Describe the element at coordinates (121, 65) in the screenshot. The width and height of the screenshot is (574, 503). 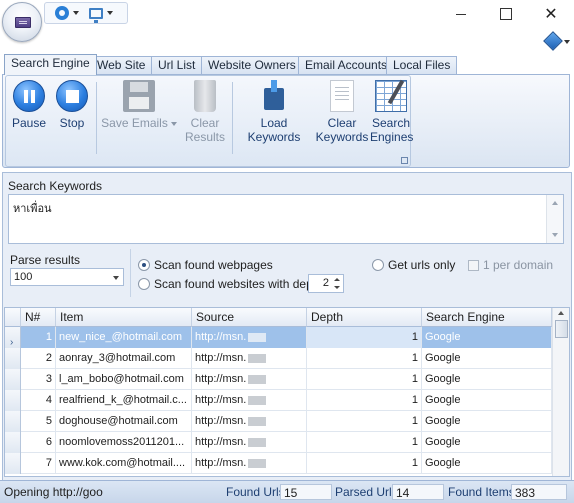
I see `tab-web-site: Web Site` at that location.